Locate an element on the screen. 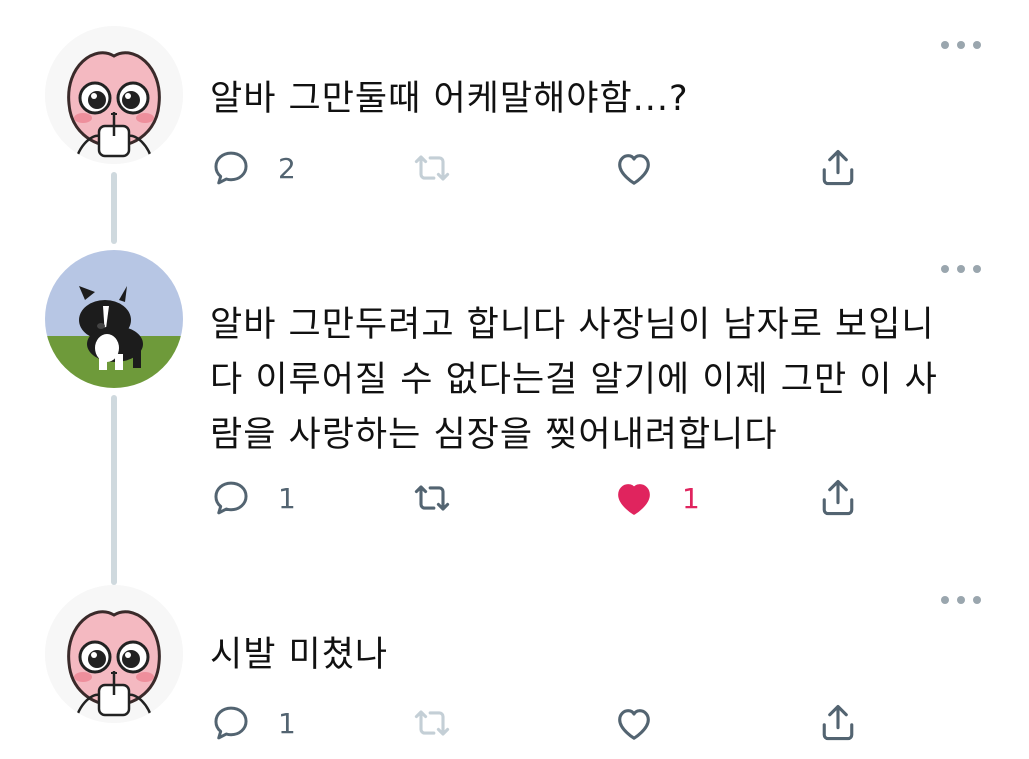 This screenshot has height=759, width=1029. reply-count: 2 is located at coordinates (287, 168).